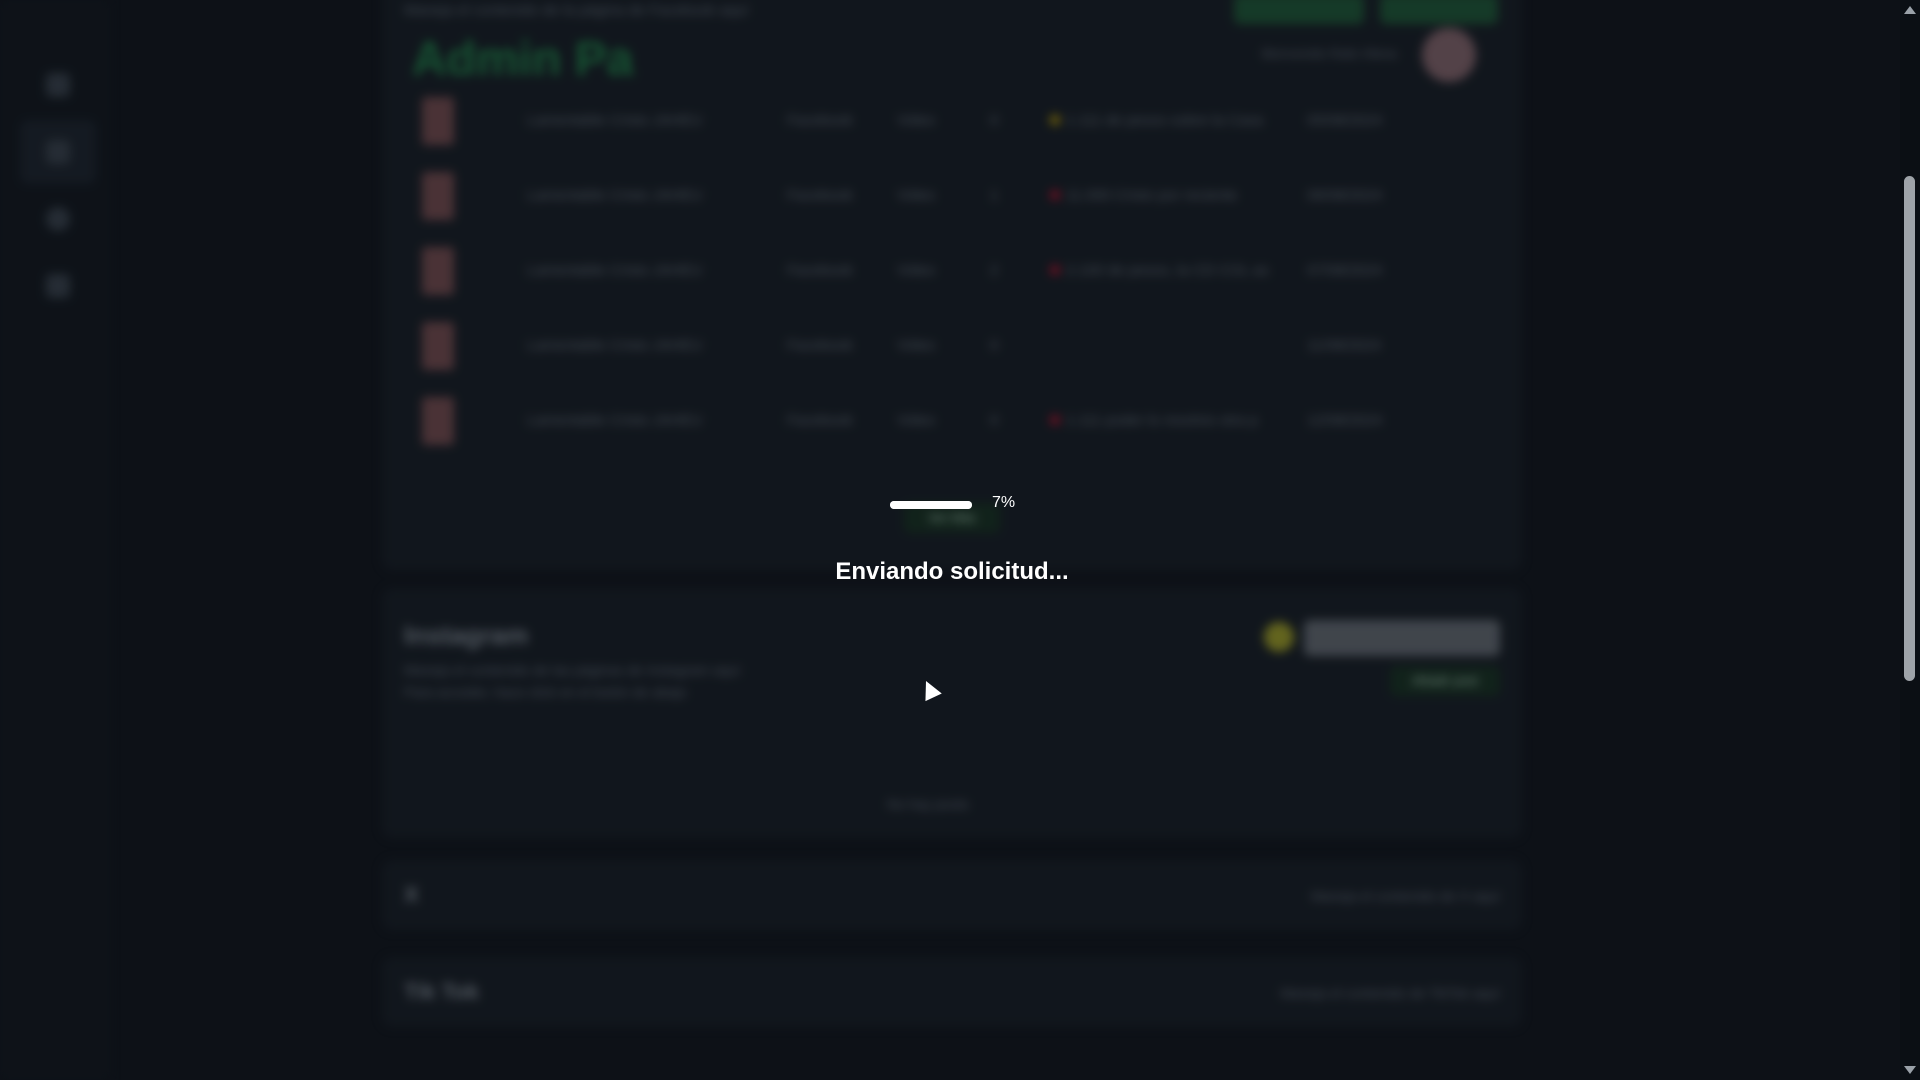 The height and width of the screenshot is (1080, 1920). What do you see at coordinates (1910, 1070) in the screenshot?
I see `scroll-down-arrow-icon` at bounding box center [1910, 1070].